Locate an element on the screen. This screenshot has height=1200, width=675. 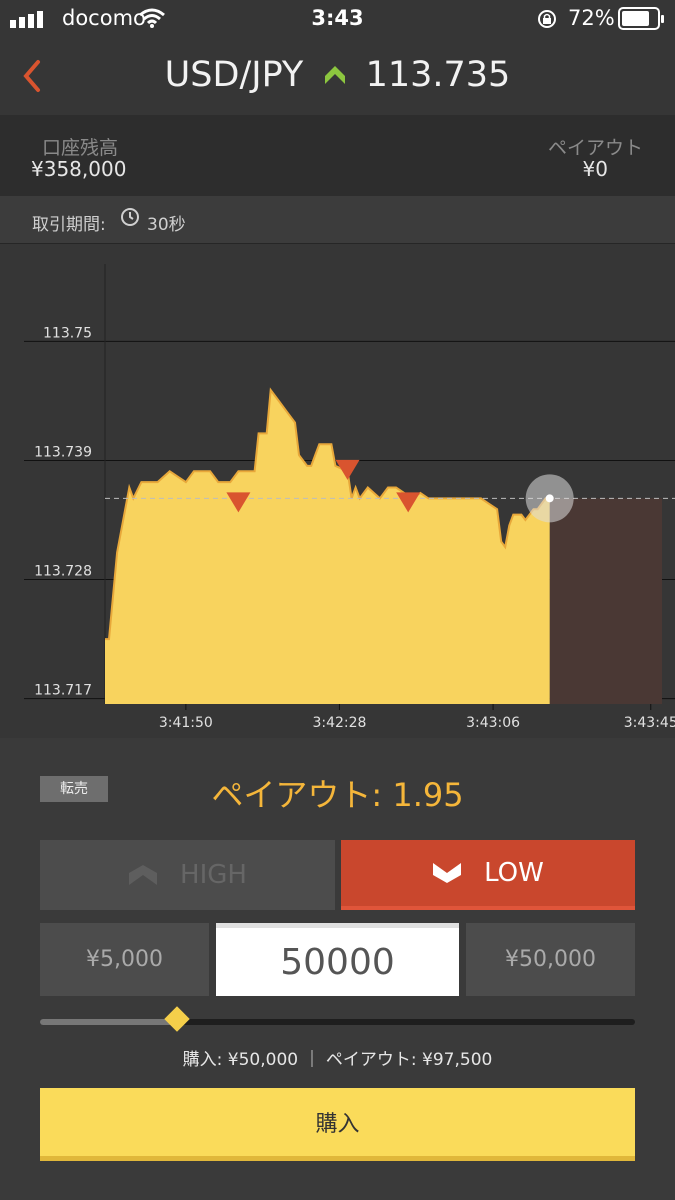
high-label: HIGH is located at coordinates (213, 875).